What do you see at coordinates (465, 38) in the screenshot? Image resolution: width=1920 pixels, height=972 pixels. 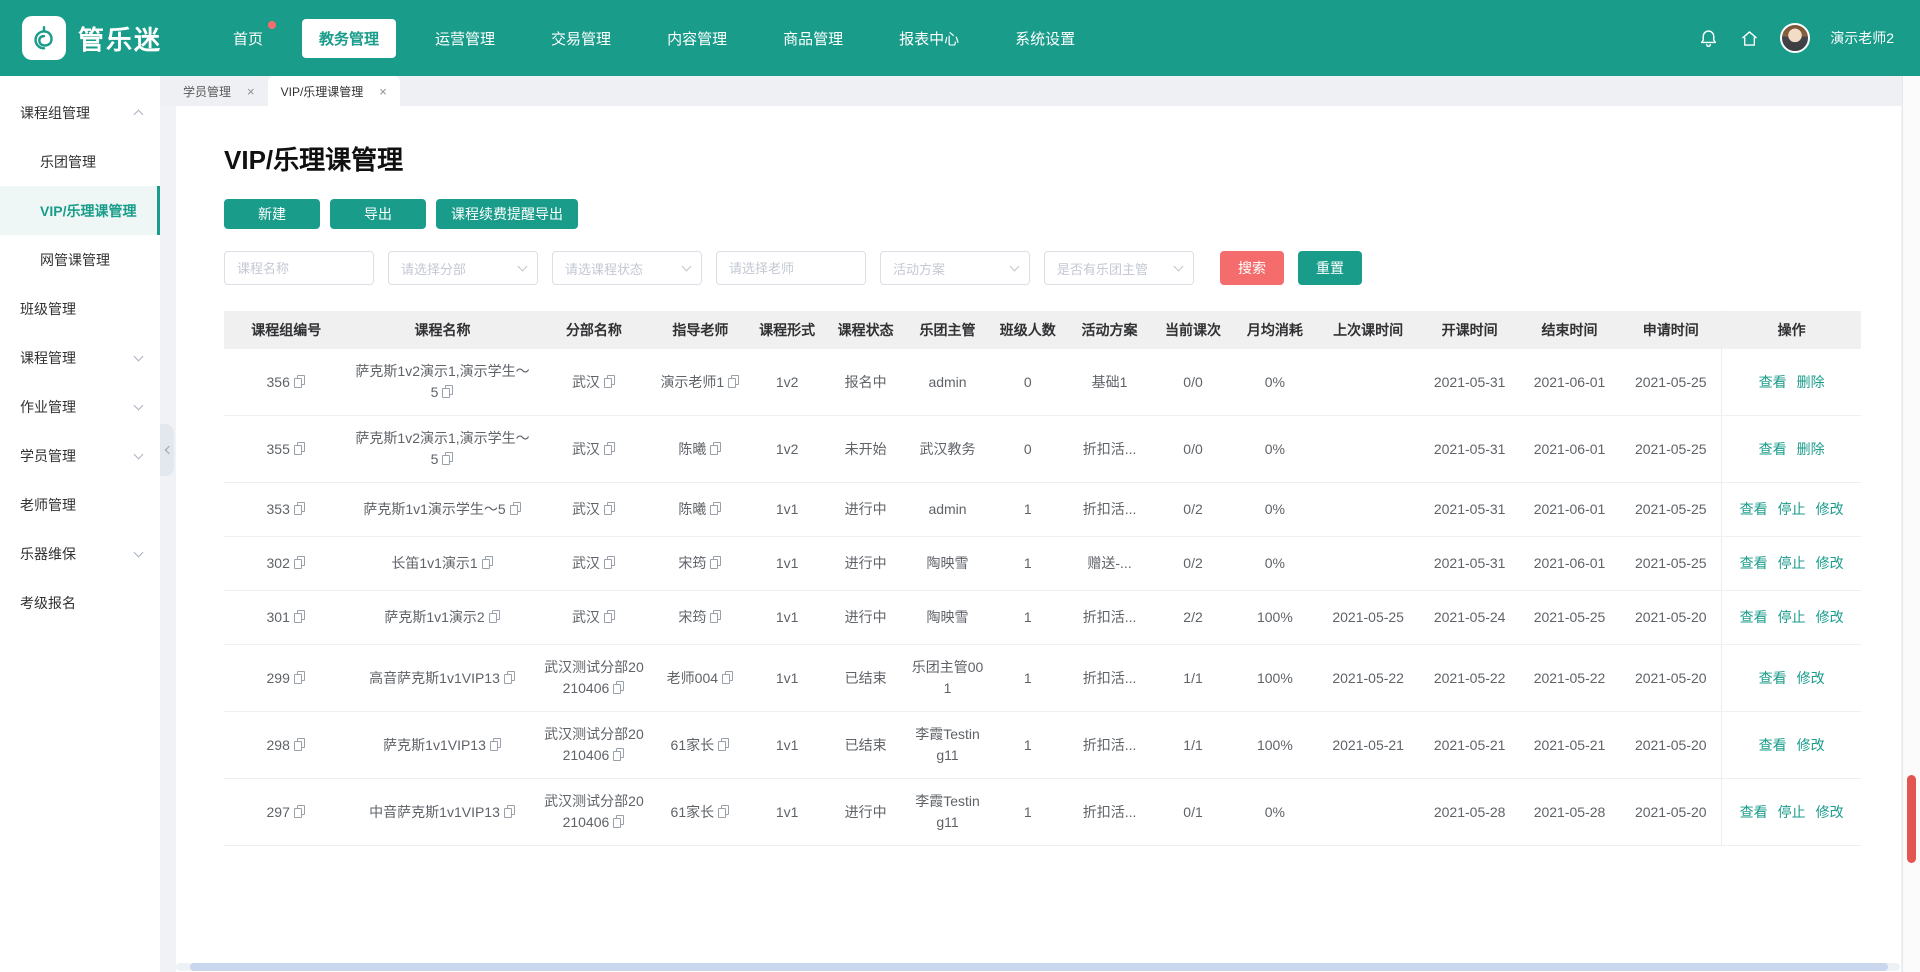 I see `nav-item-operations: 运营管理` at bounding box center [465, 38].